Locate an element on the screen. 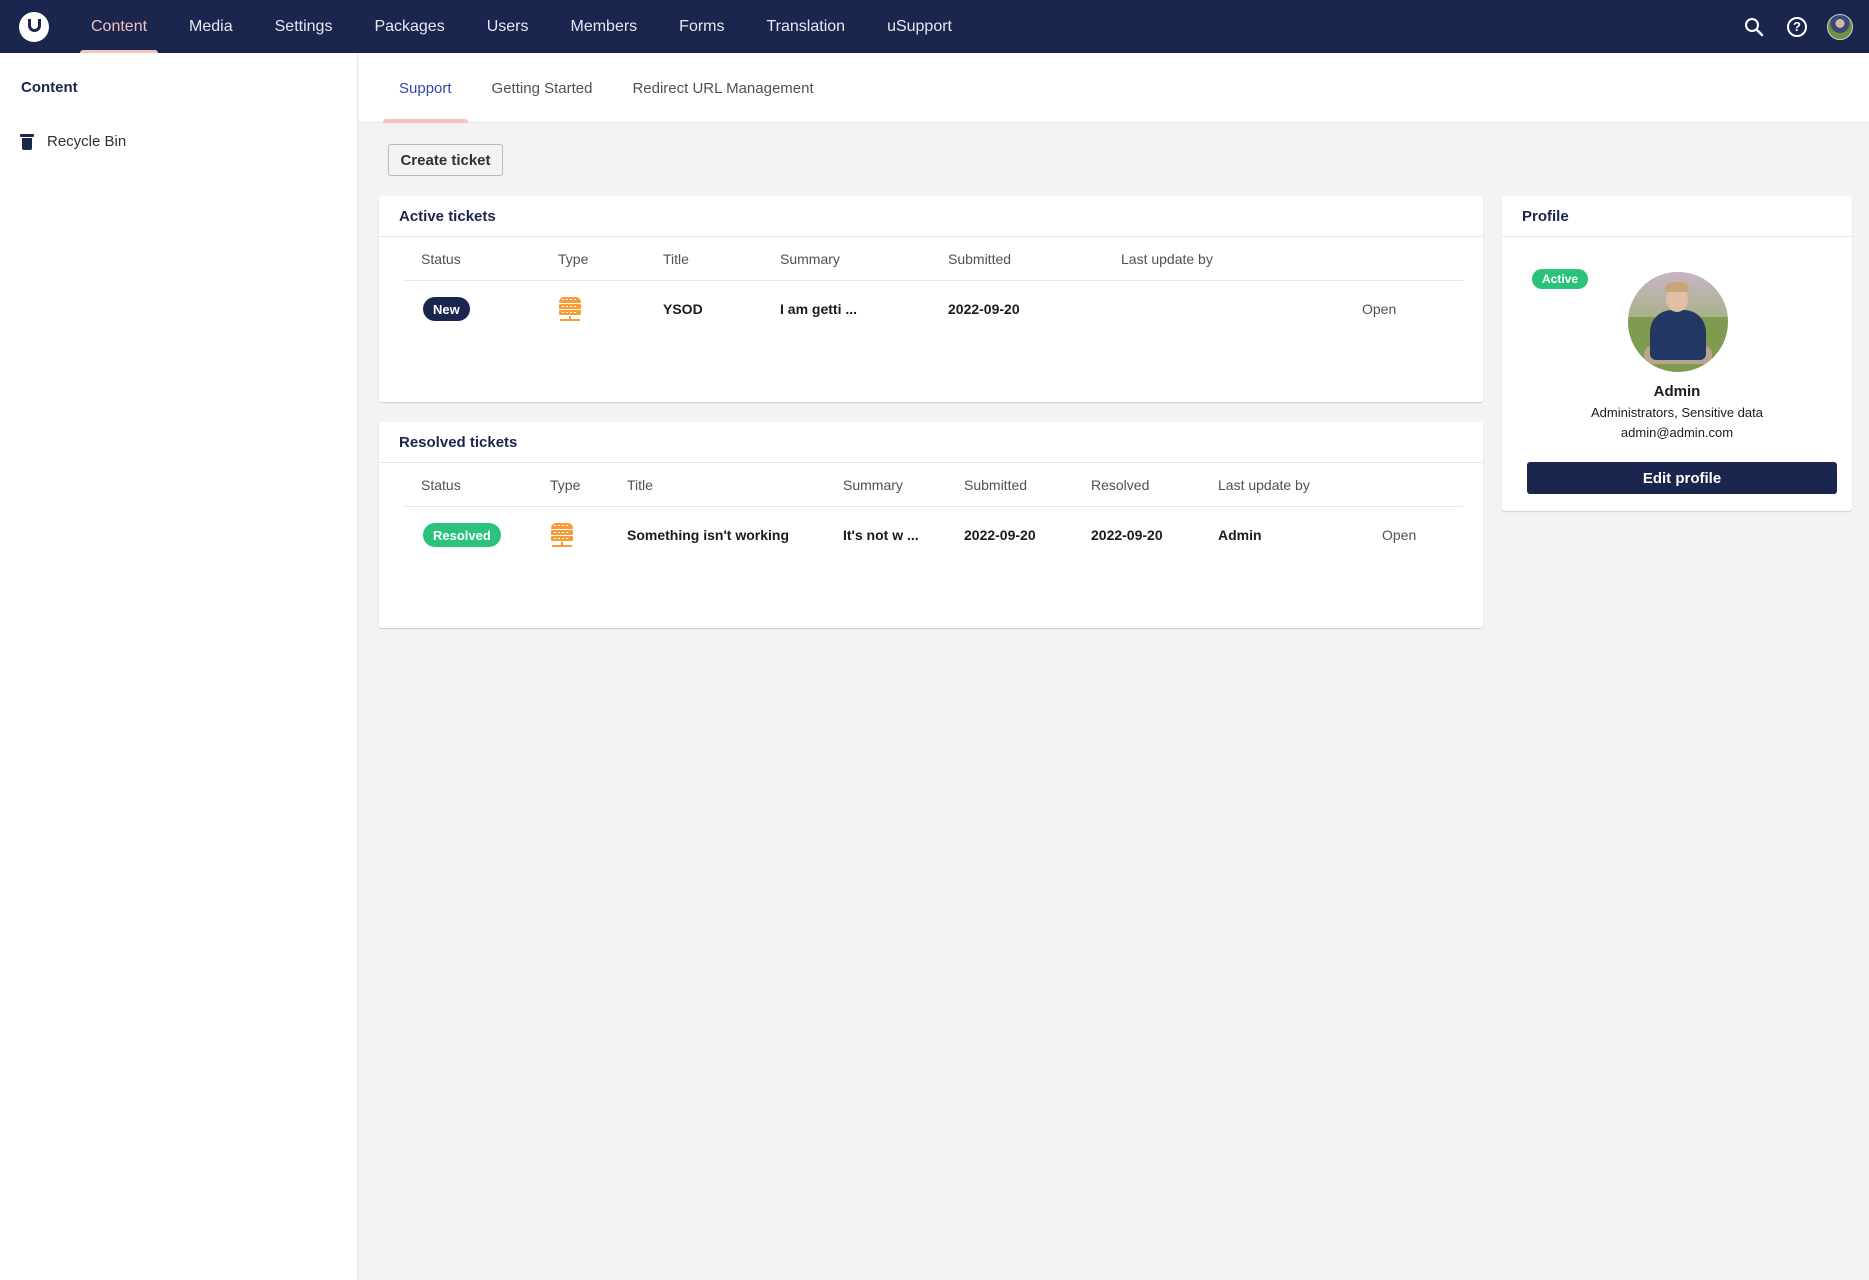 This screenshot has width=1869, height=1280. panel-title: Profile is located at coordinates (1677, 216).